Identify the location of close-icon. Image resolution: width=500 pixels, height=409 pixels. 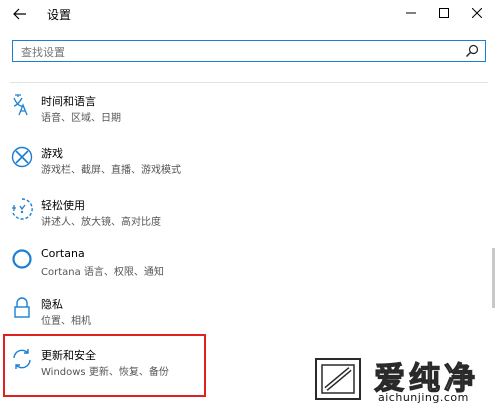
(477, 13).